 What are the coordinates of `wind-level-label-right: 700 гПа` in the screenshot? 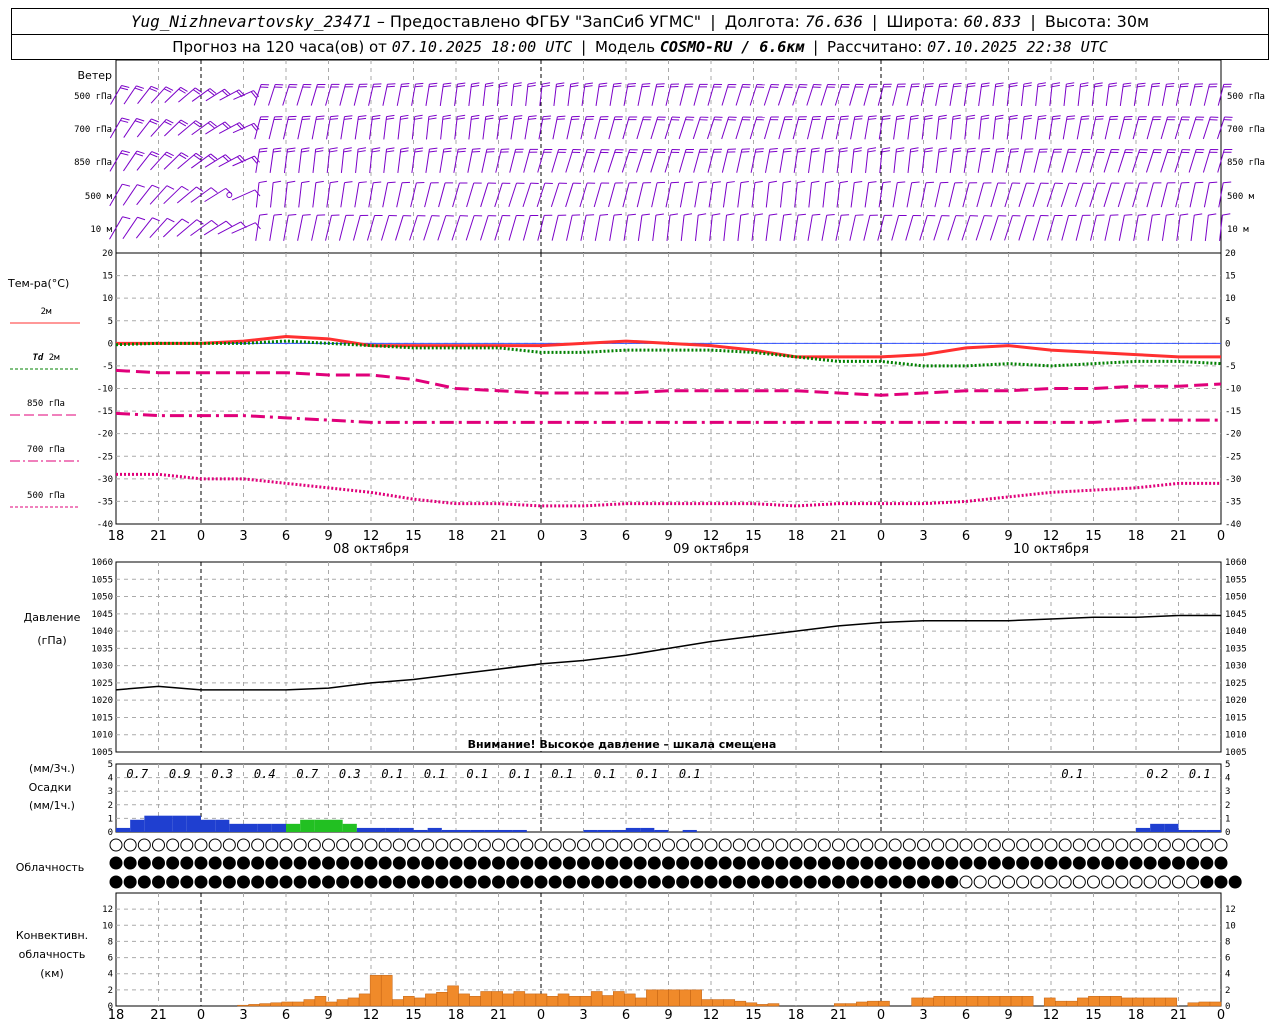 It's located at (1246, 130).